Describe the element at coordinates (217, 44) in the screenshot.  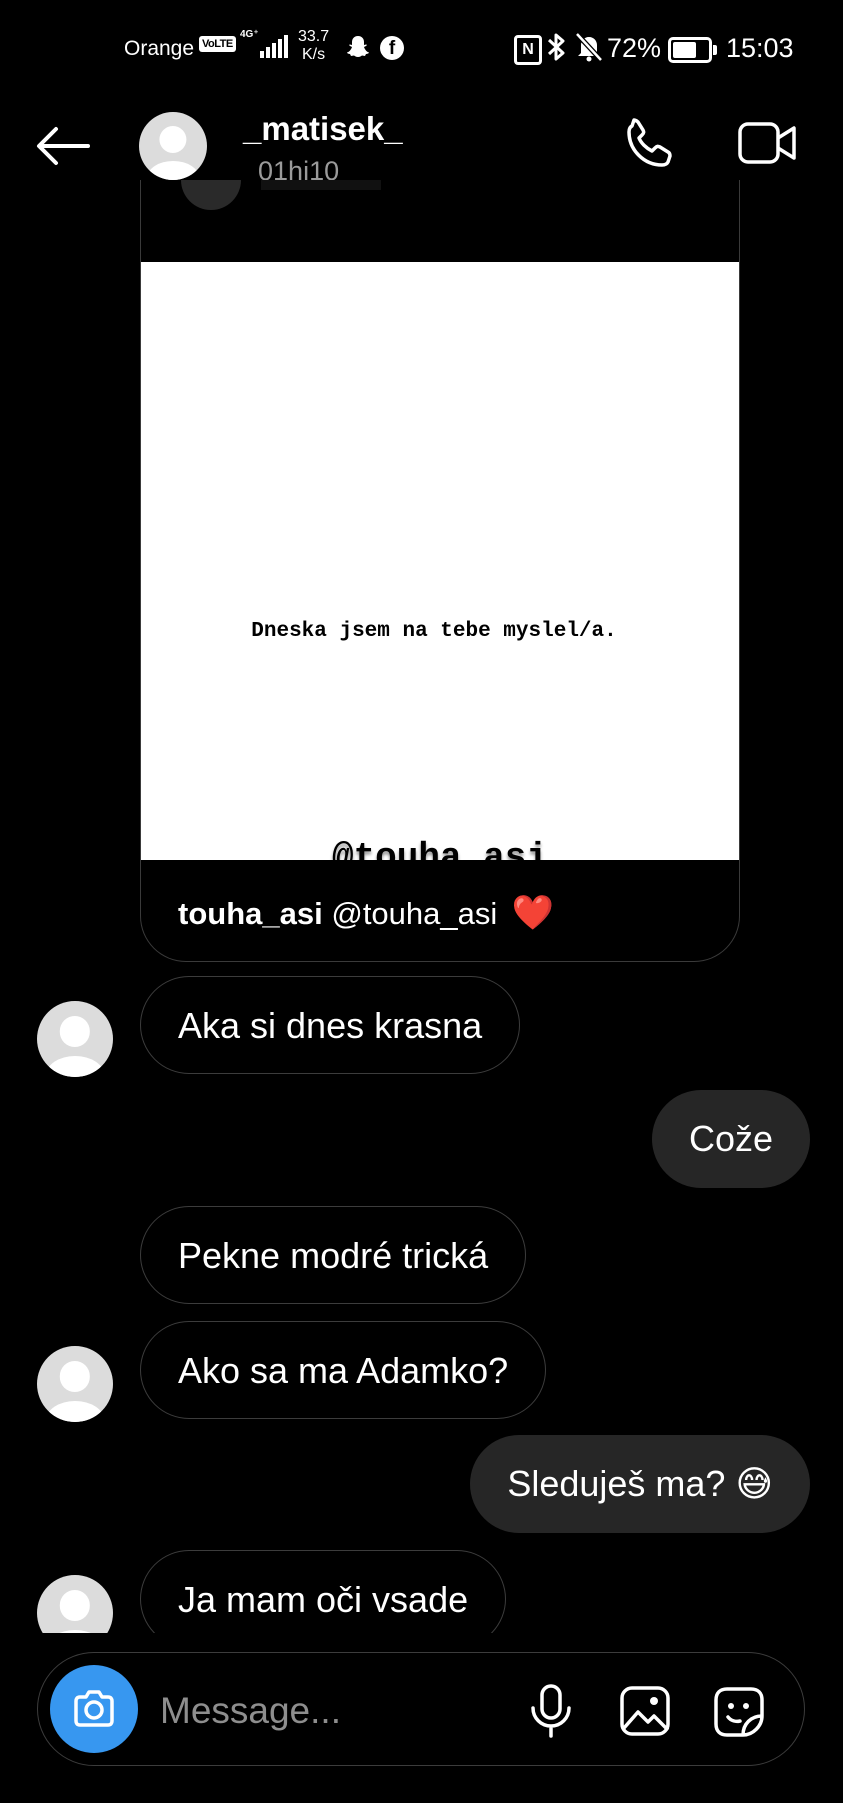
I see `volte-badge: VoLTE` at that location.